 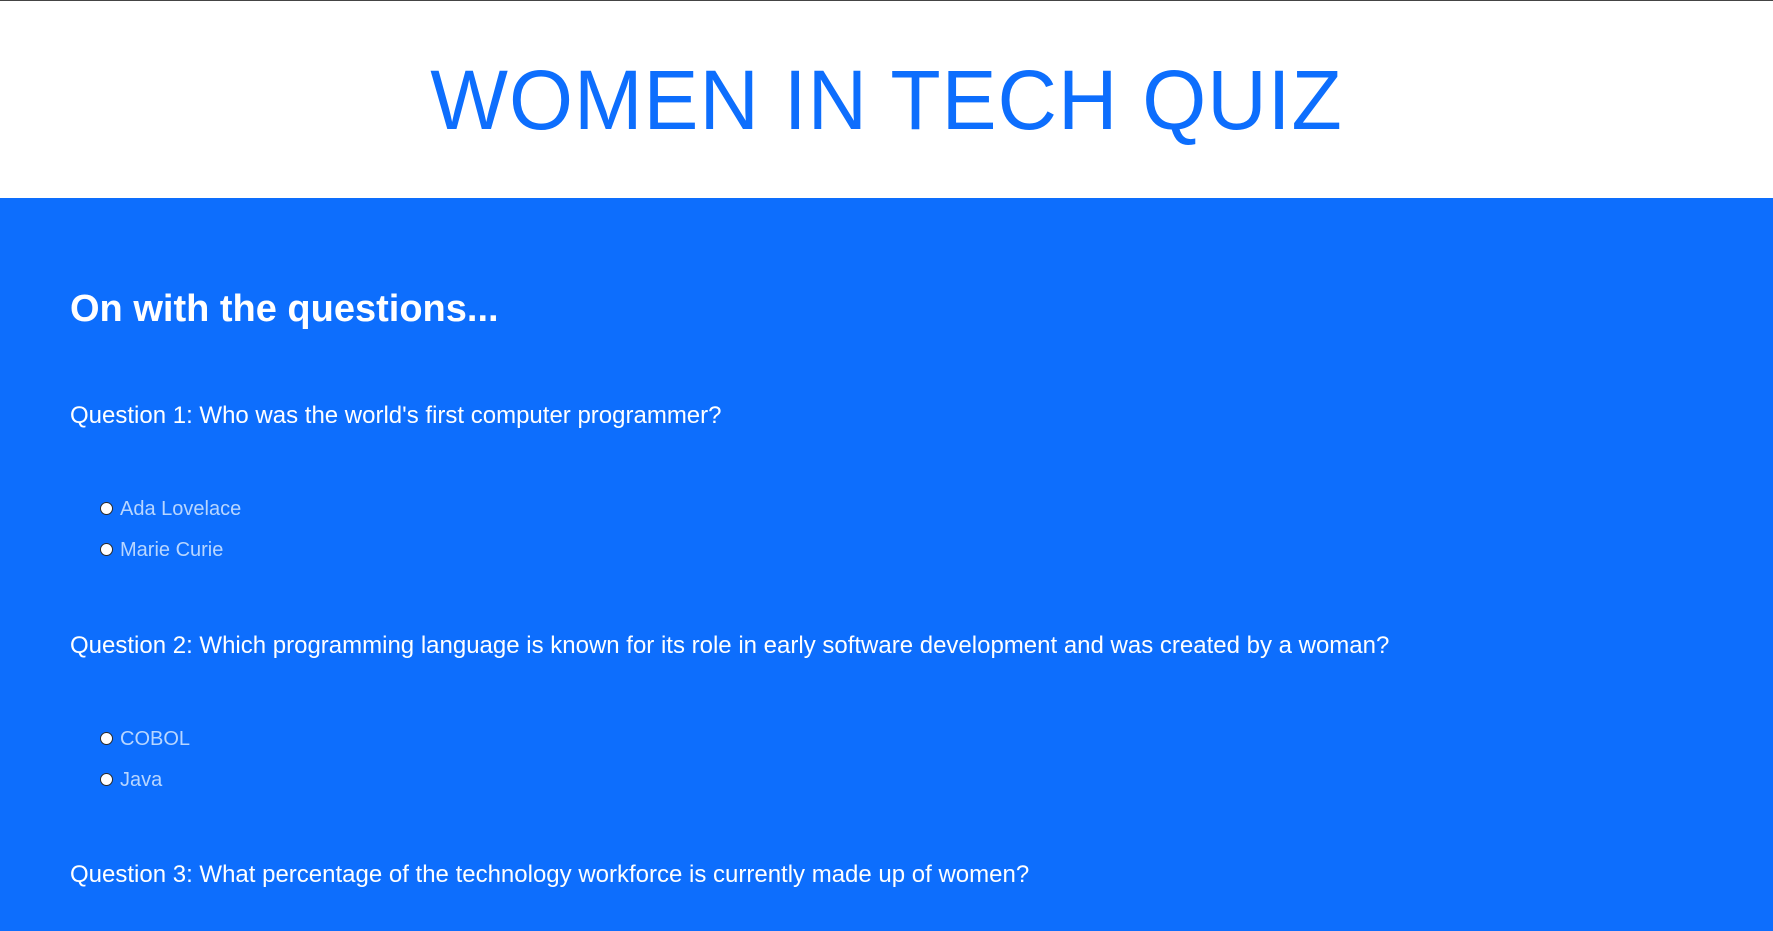 I want to click on page-title: WOMEN IN TECH QUIZ, so click(x=886, y=99).